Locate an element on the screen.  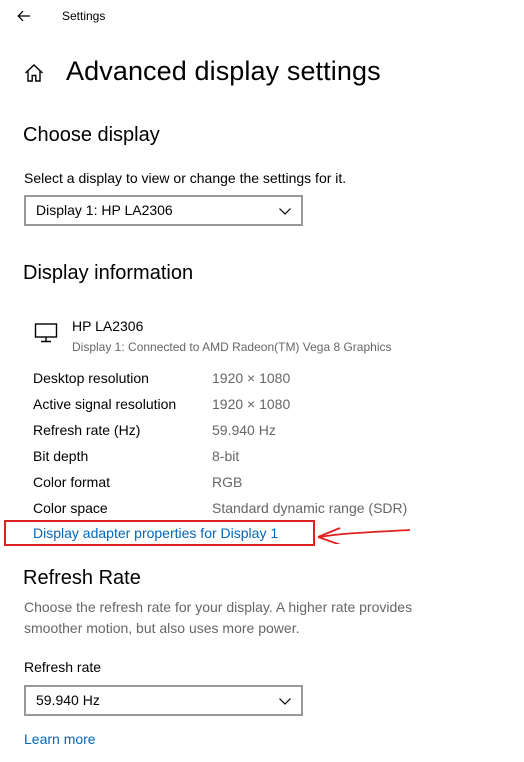
annotation-arrow-icon is located at coordinates (364, 535).